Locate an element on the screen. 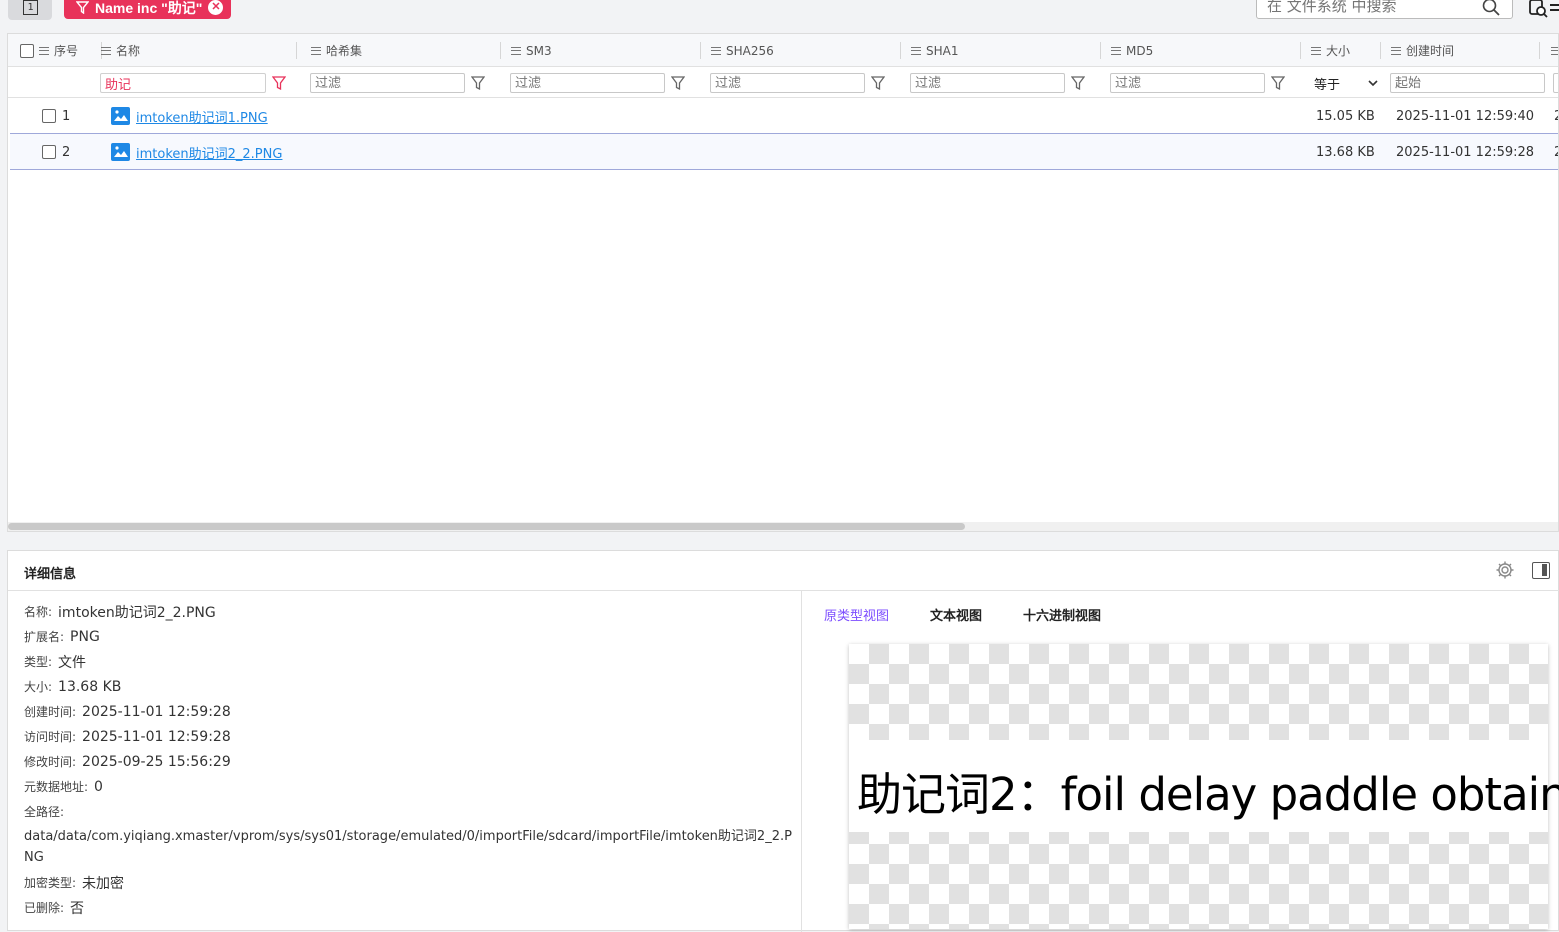  name-filter-input is located at coordinates (183, 83).